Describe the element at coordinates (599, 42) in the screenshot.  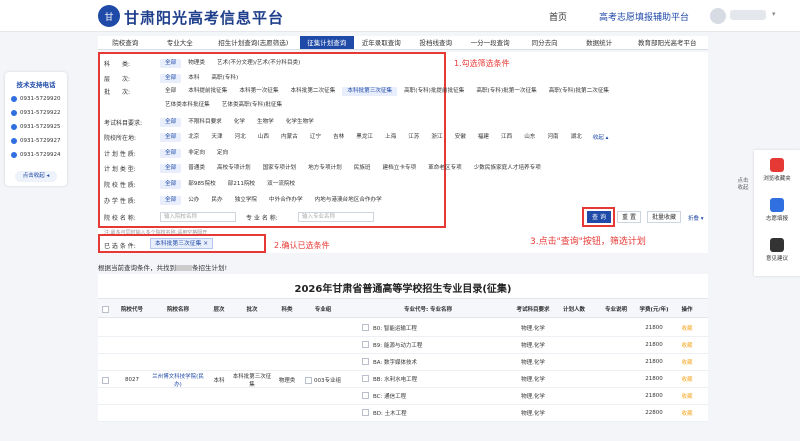
I see `tab-8: 数据统计` at that location.